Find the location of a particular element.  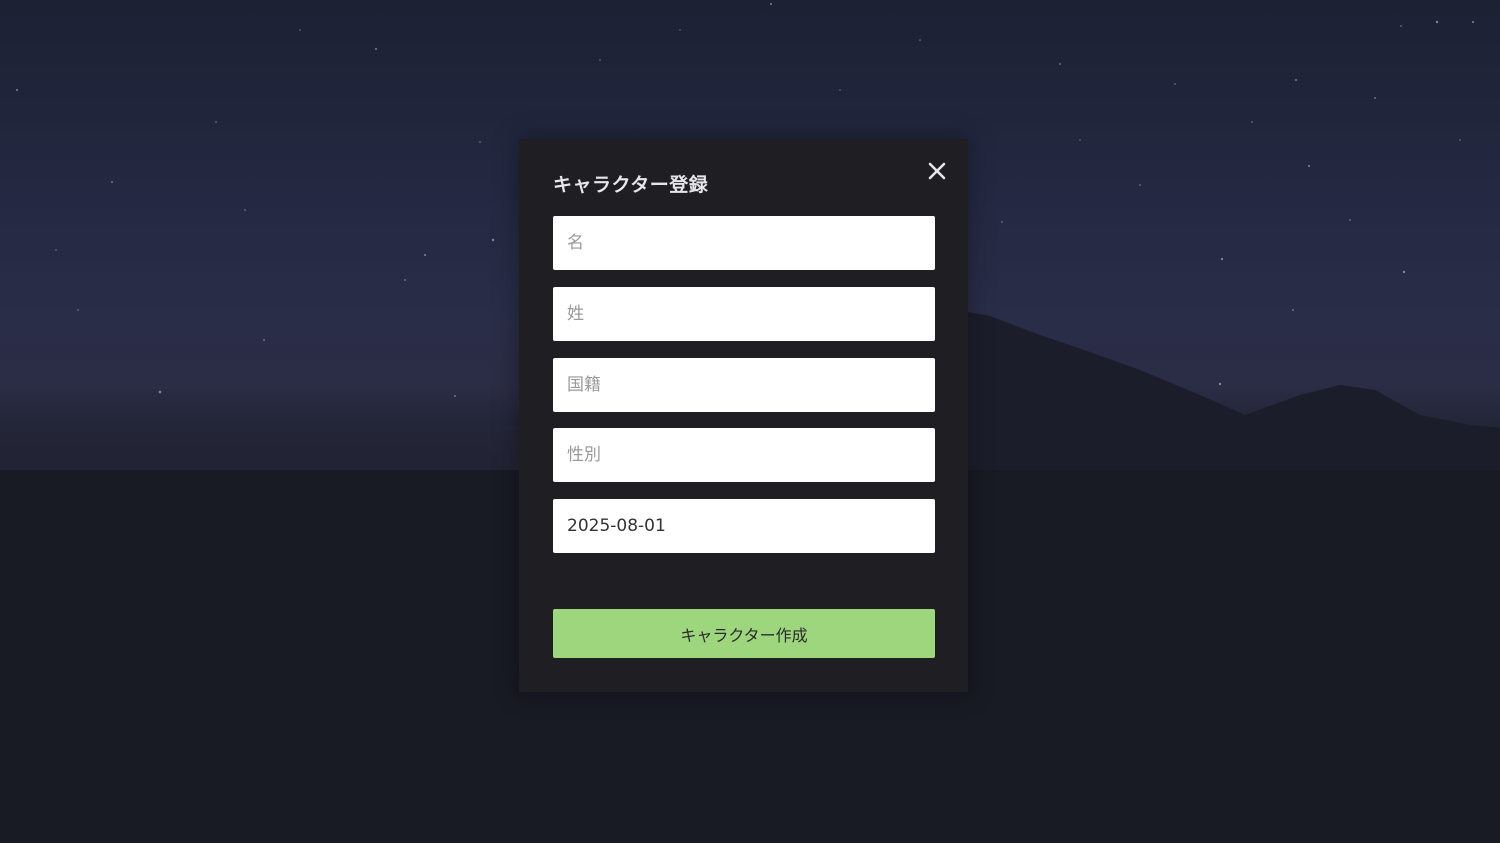

gender-input is located at coordinates (744, 455).